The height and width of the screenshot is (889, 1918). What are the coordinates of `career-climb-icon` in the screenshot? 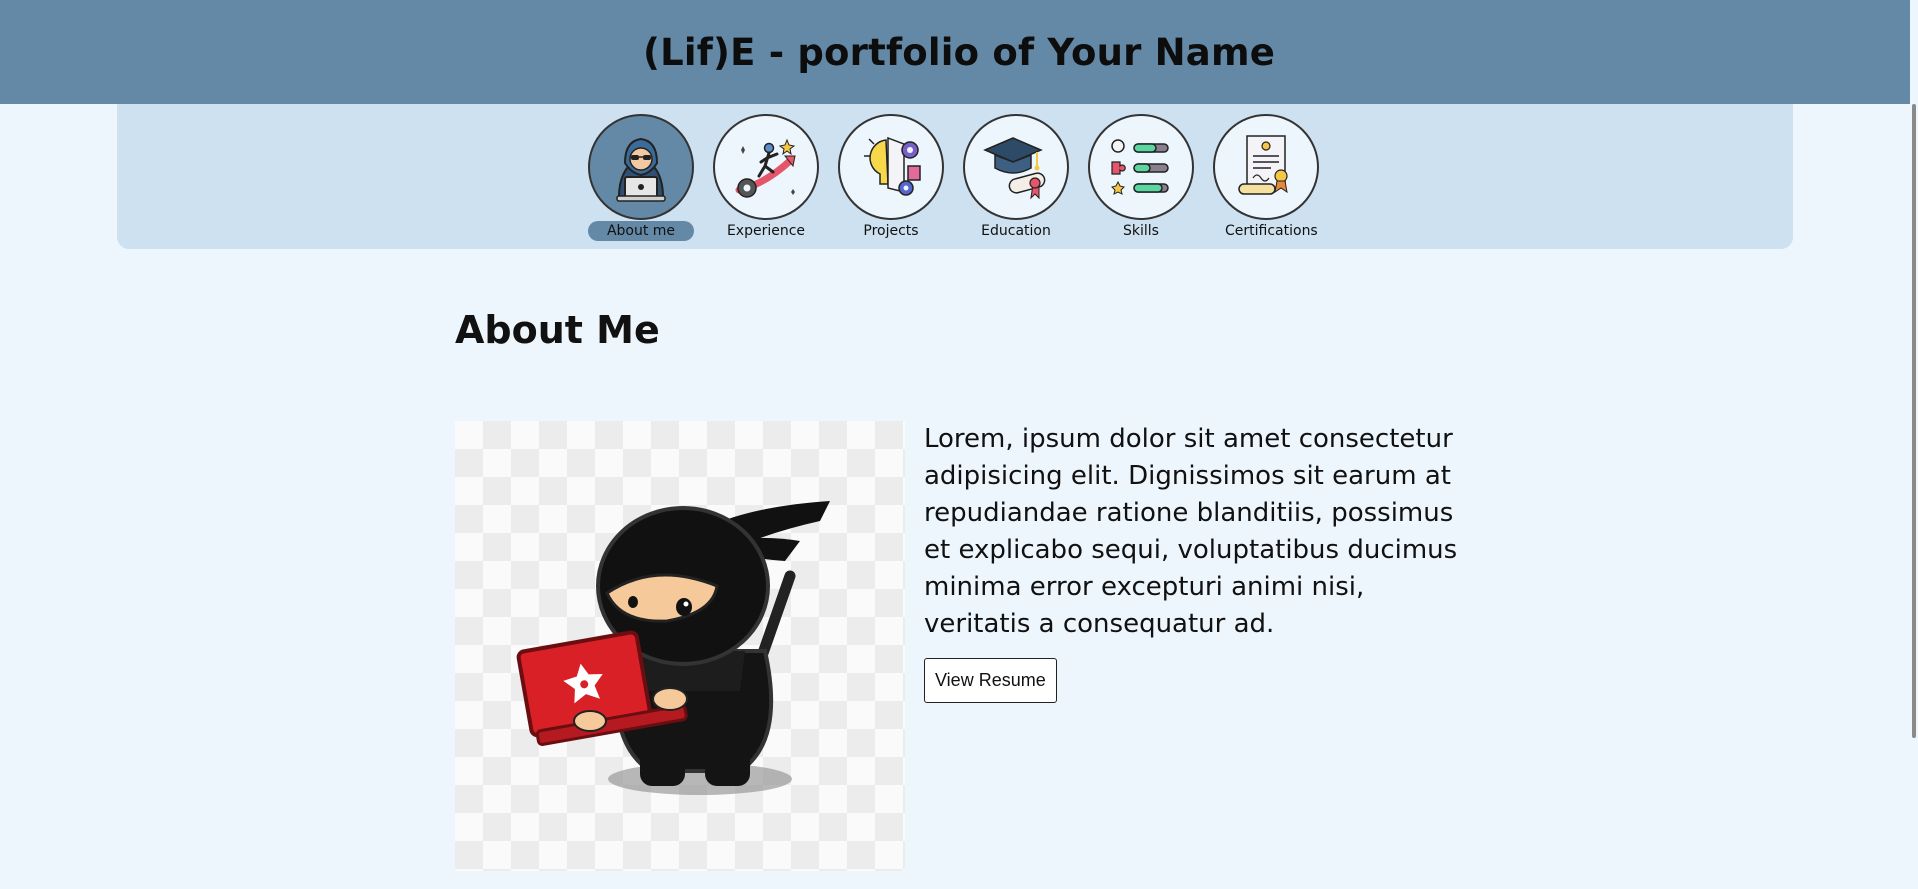 It's located at (766, 167).